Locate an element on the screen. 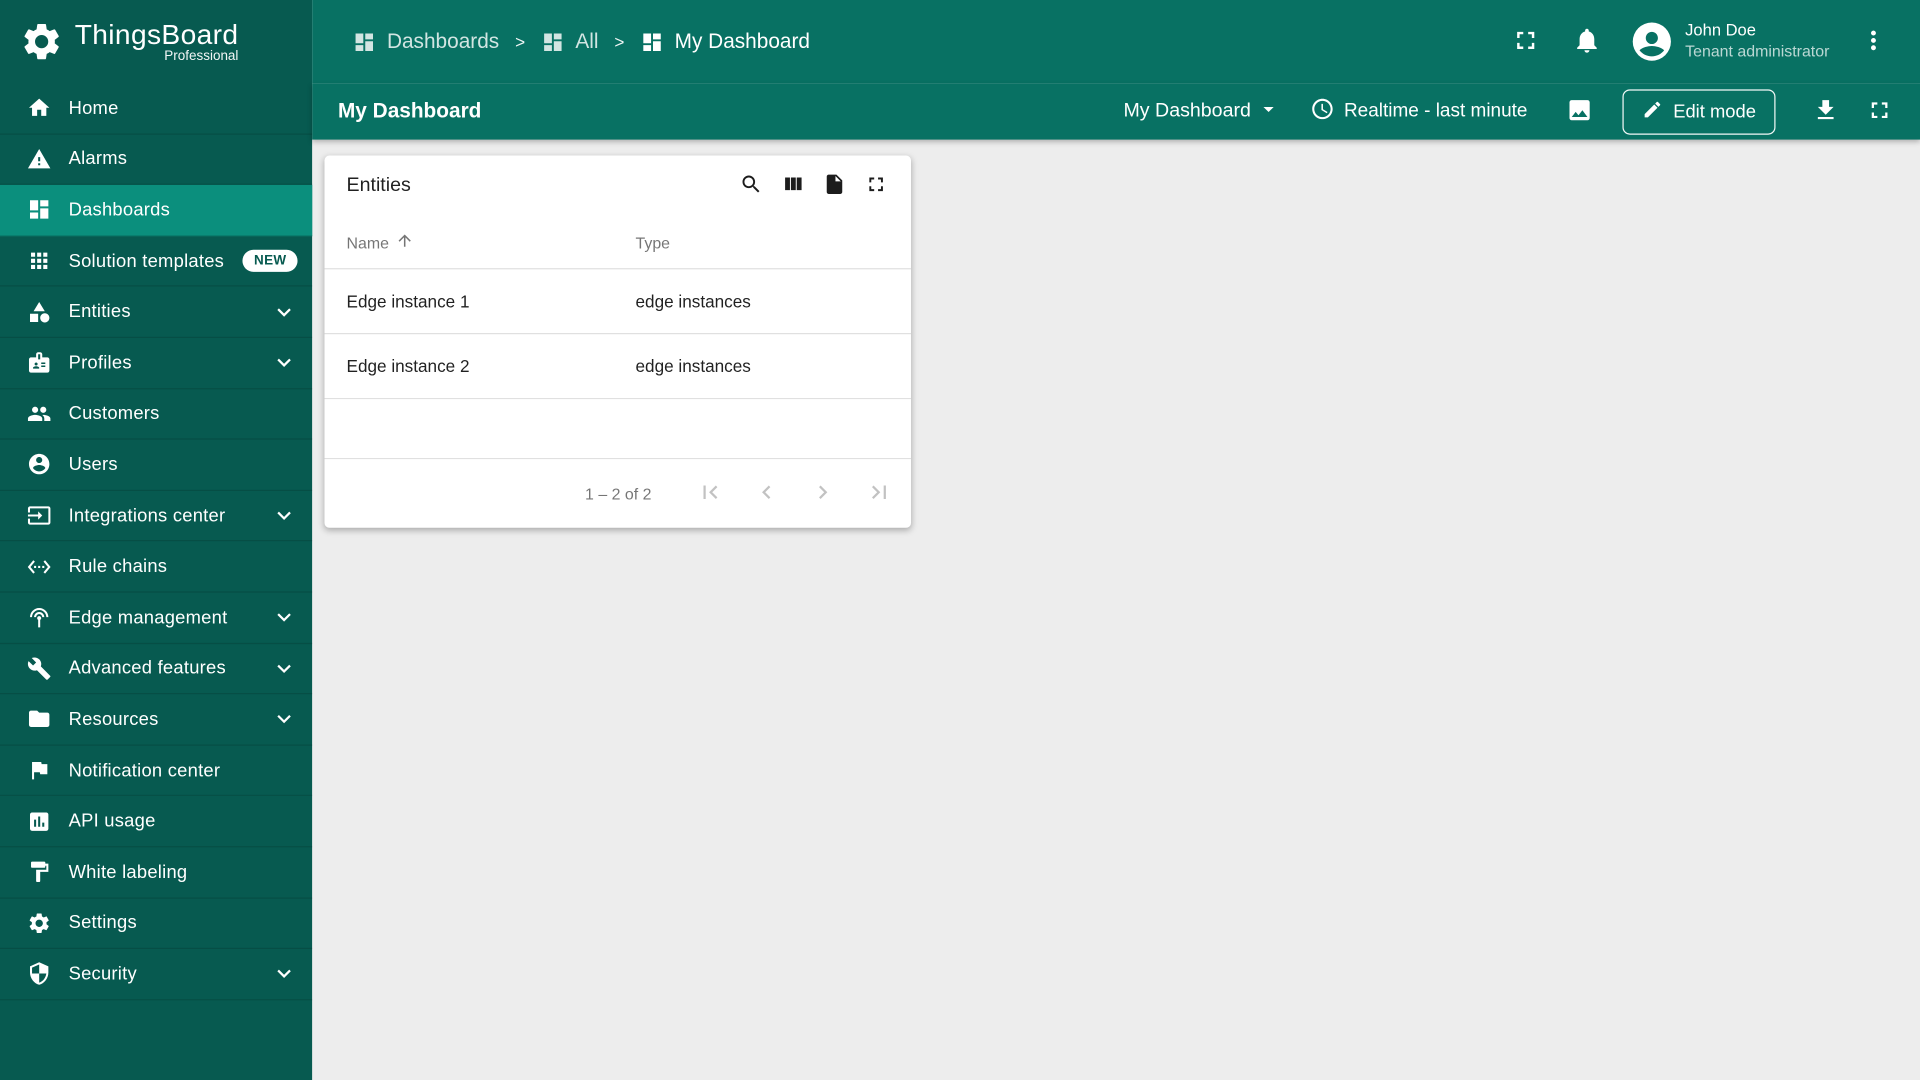 The height and width of the screenshot is (1080, 1920). avatar is located at coordinates (1652, 42).